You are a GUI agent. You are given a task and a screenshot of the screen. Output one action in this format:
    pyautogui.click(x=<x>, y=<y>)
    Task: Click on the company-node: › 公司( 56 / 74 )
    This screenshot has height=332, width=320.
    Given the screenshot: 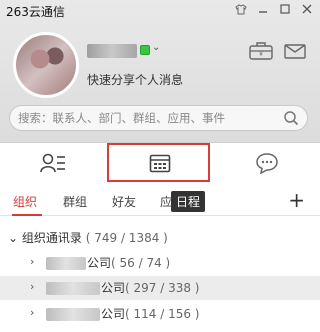 What is the action you would take?
    pyautogui.click(x=160, y=263)
    